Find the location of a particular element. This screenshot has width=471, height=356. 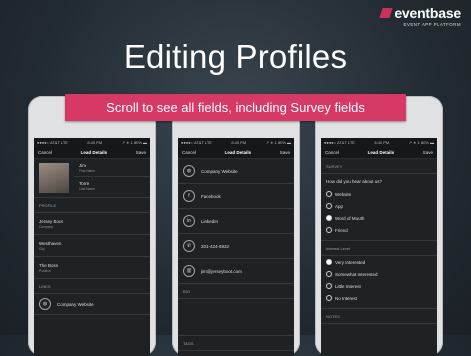

slide-title: Editing Profiles is located at coordinates (235, 56).